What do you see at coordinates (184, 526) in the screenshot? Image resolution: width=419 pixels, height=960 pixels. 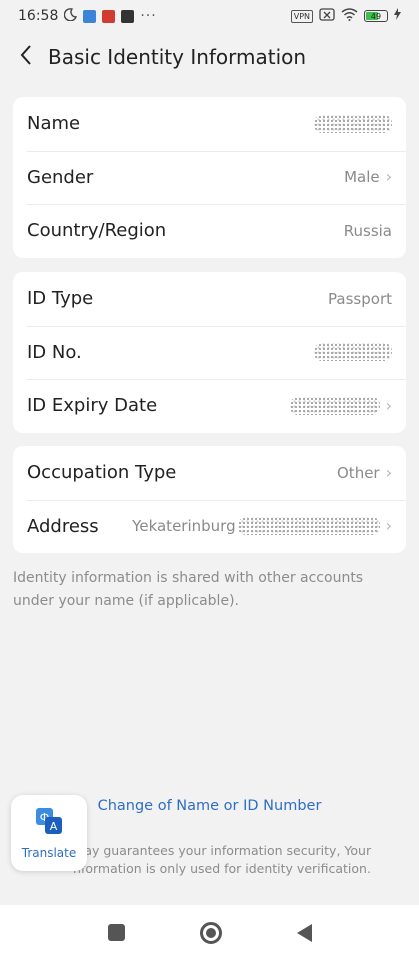 I see `address-value: Yekaterinburg` at bounding box center [184, 526].